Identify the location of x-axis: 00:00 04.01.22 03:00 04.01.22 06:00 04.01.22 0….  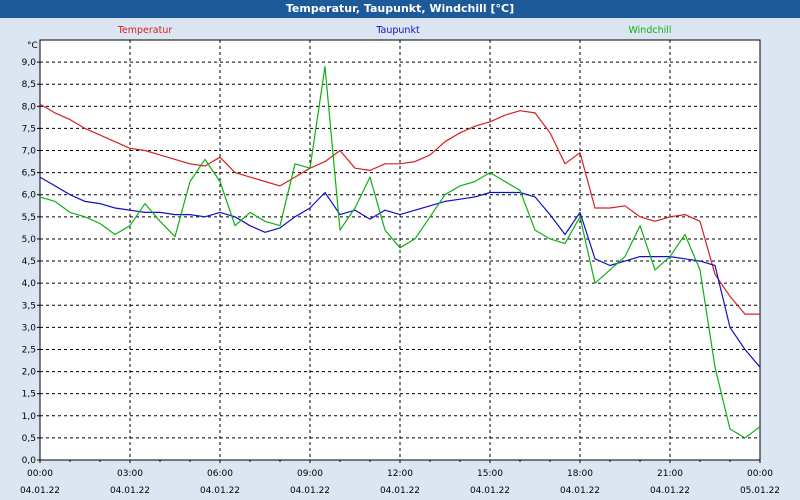
(400, 478).